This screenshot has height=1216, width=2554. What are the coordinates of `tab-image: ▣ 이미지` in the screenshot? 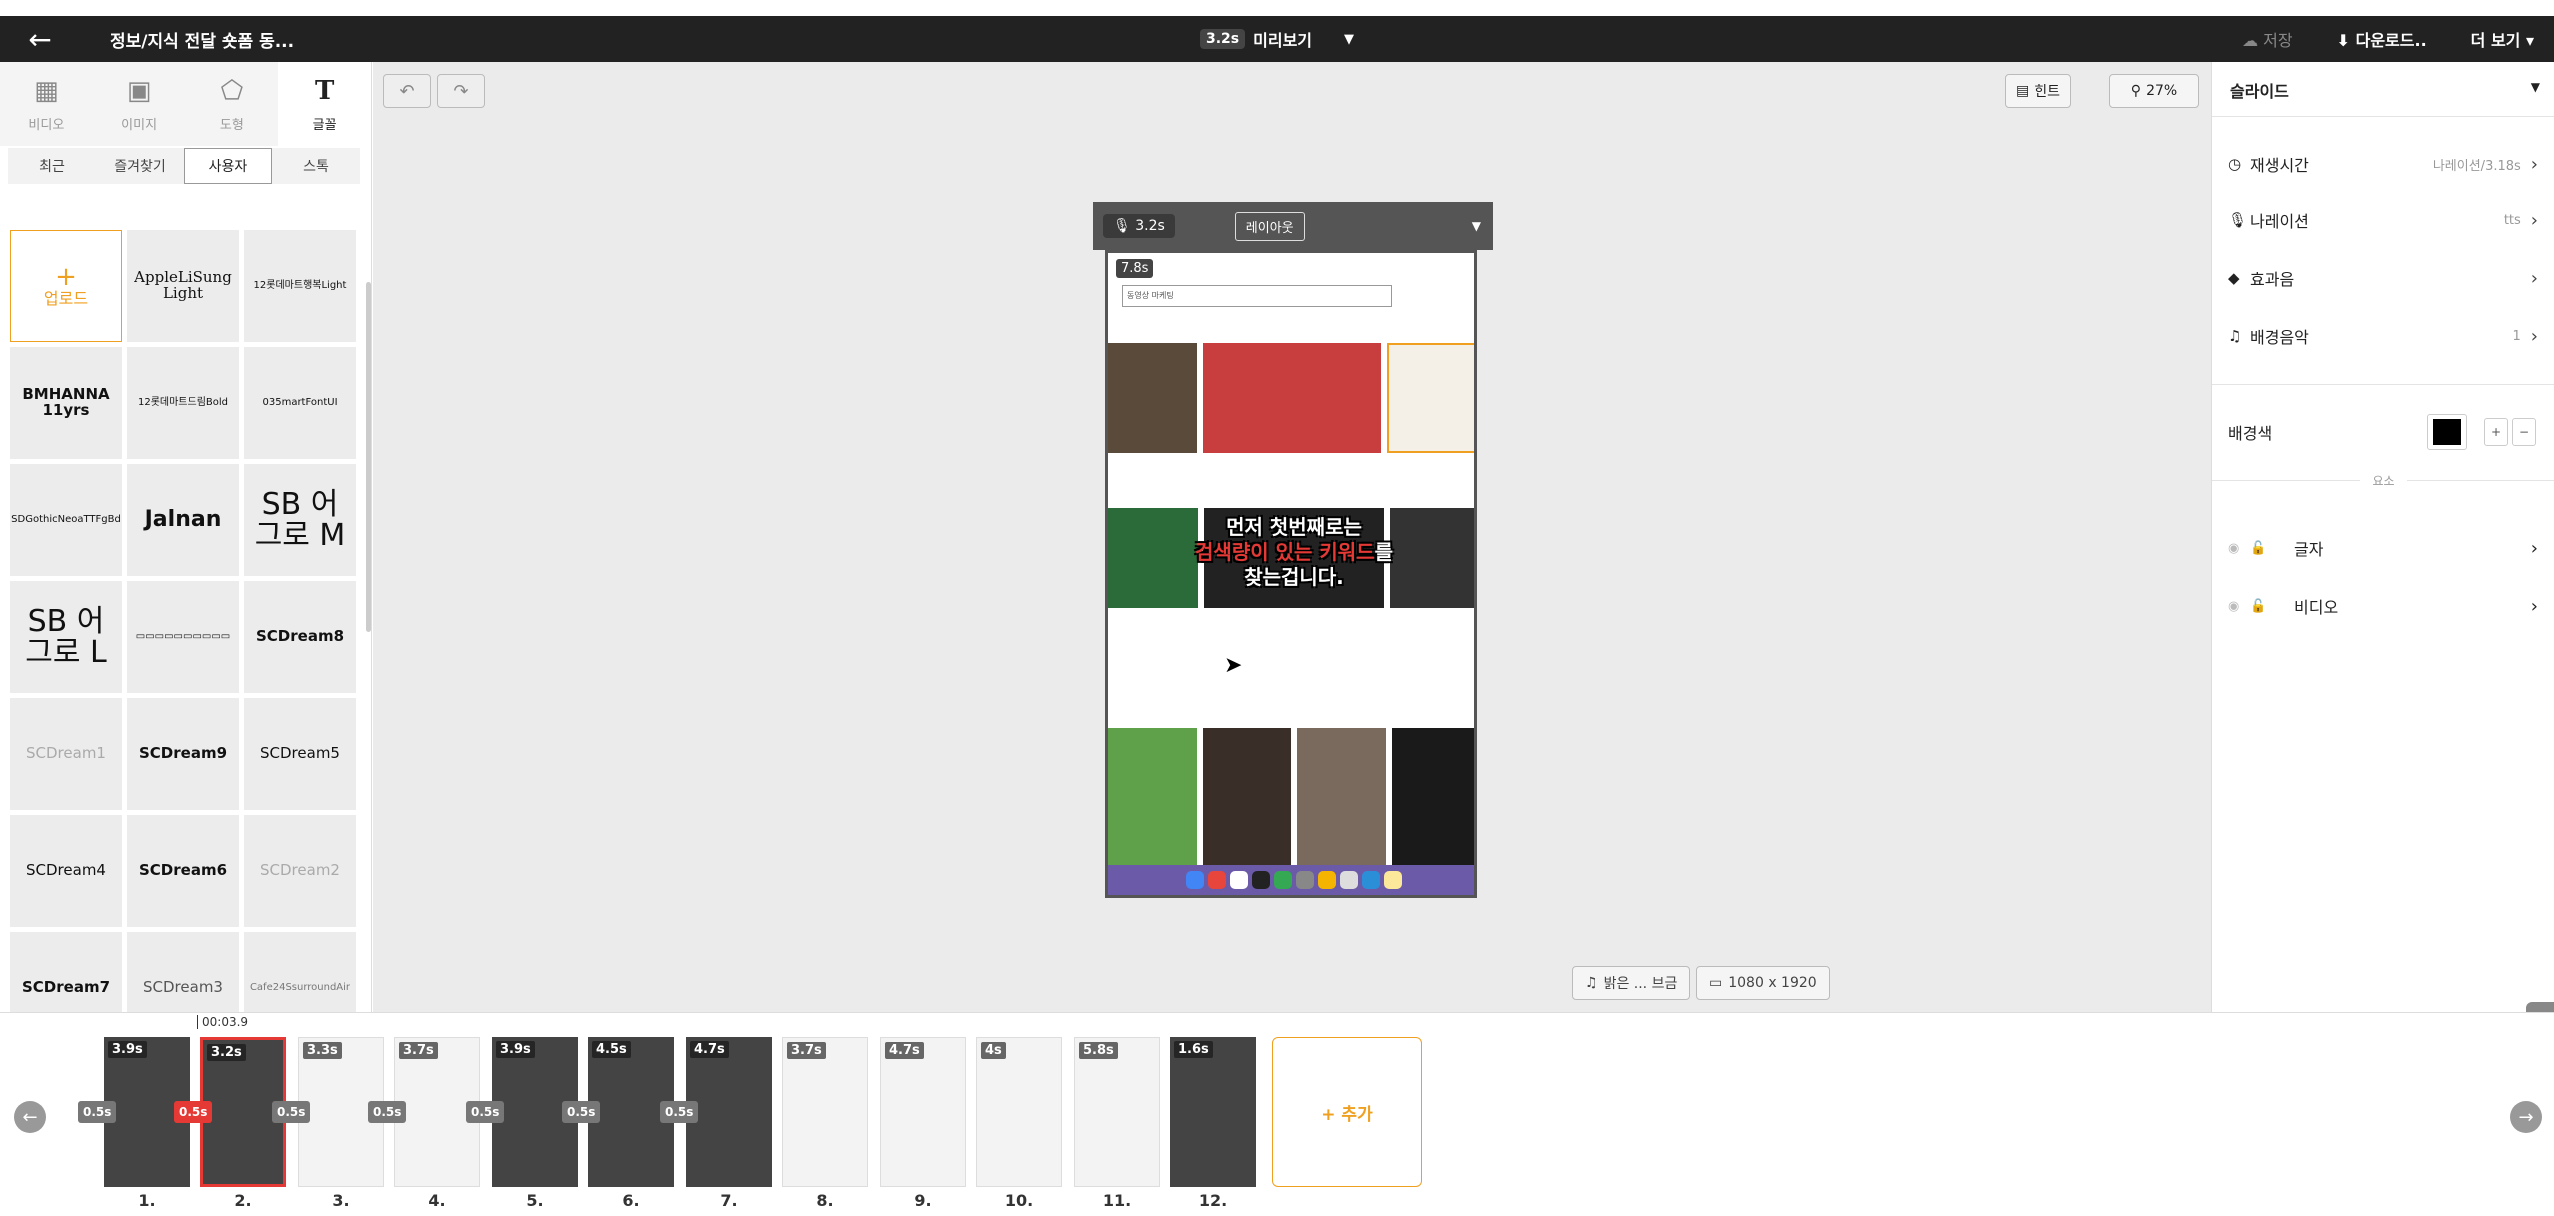 It's located at (139, 104).